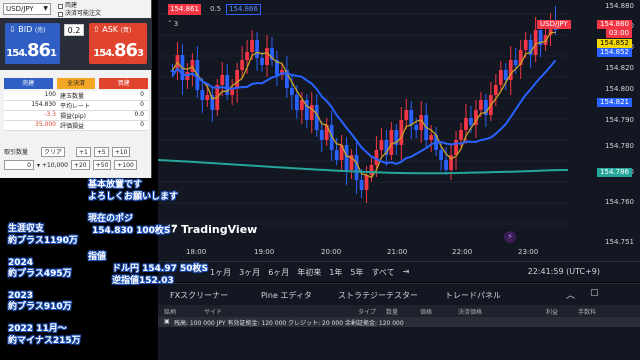 The height and width of the screenshot is (360, 640). Describe the element at coordinates (184, 9) in the screenshot. I see `quote-bid-chip: 154.861` at that location.